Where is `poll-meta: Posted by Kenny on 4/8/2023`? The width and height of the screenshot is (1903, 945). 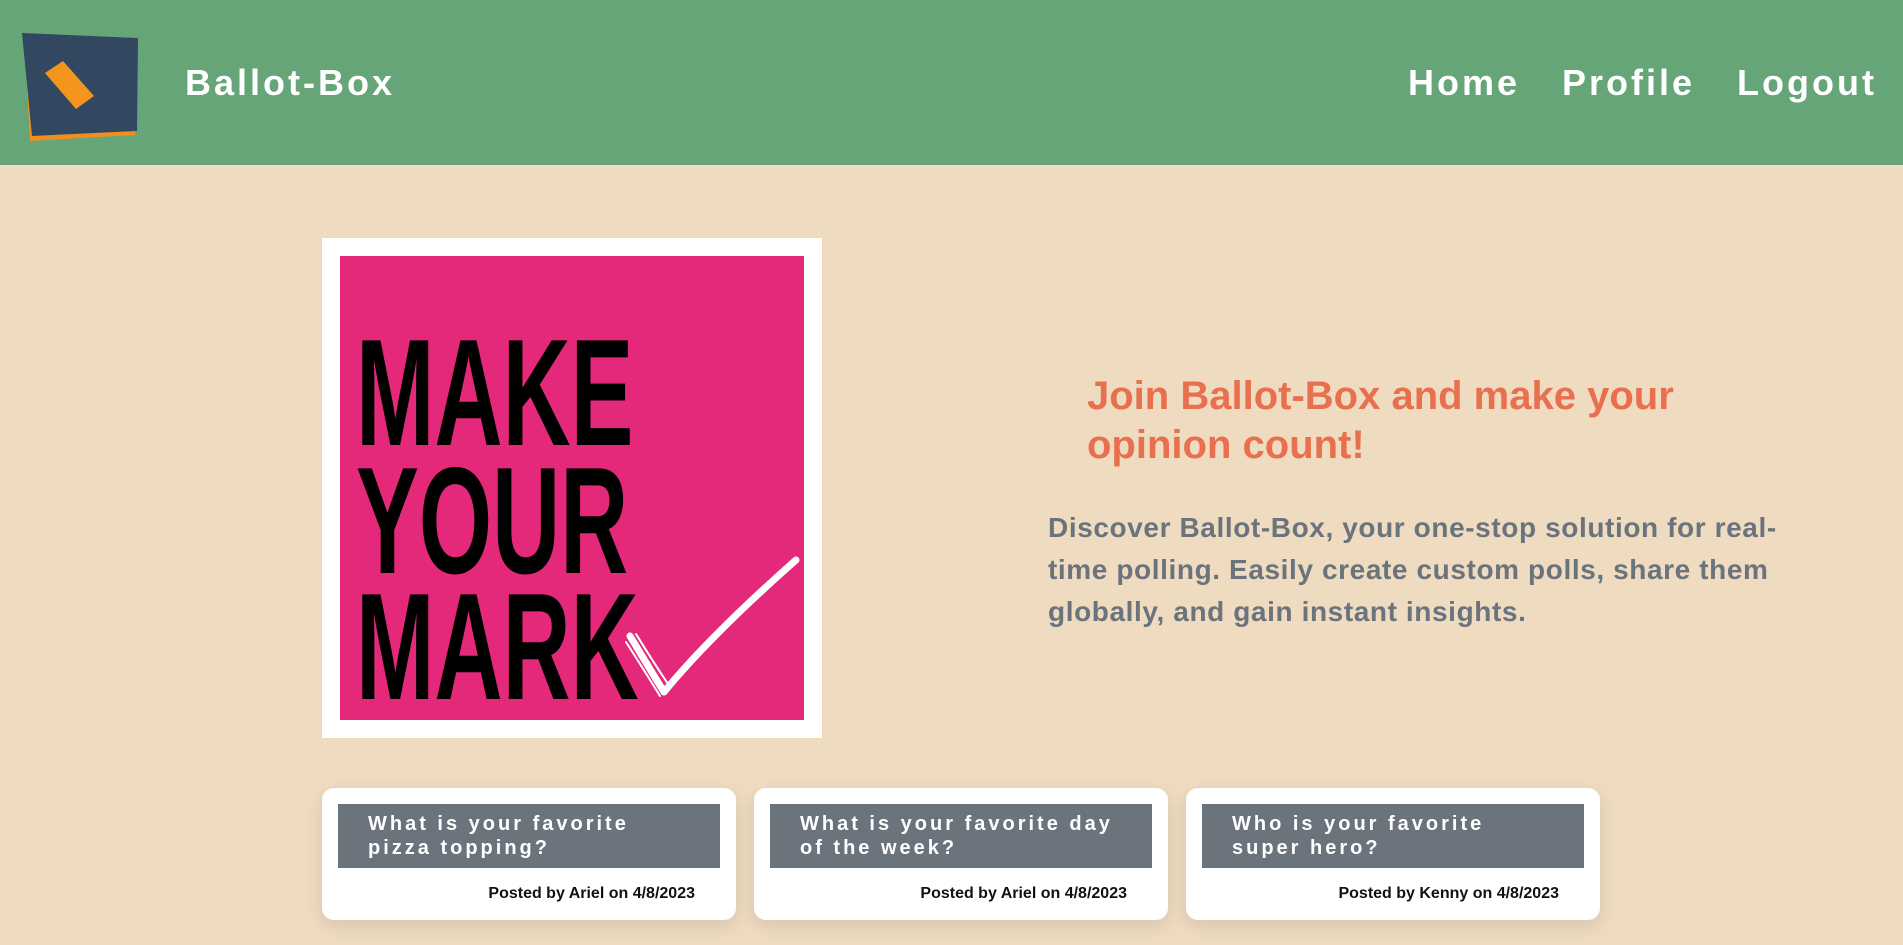
poll-meta: Posted by Kenny on 4/8/2023 is located at coordinates (1448, 893).